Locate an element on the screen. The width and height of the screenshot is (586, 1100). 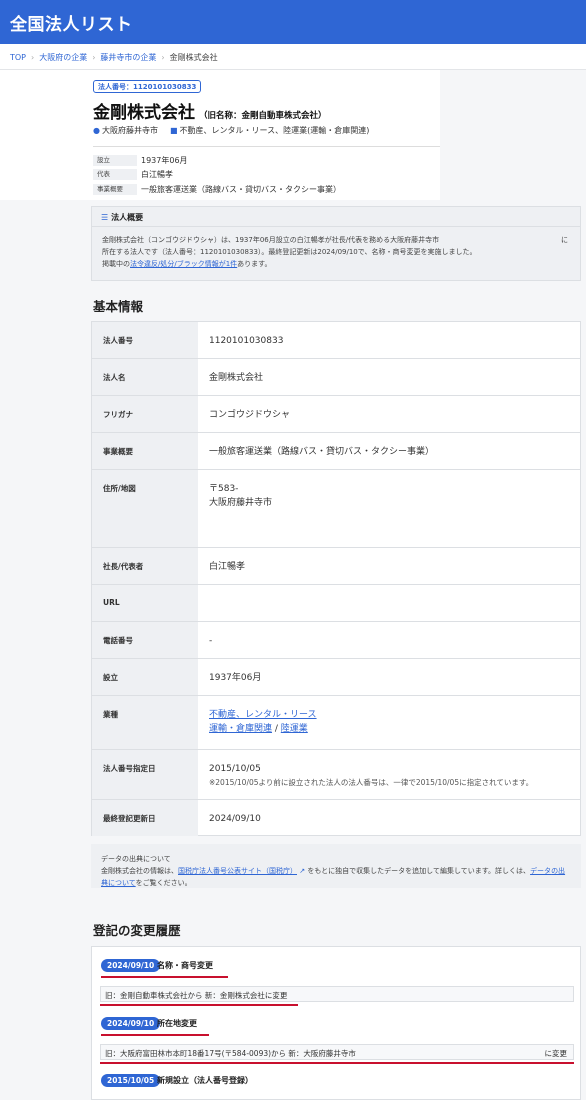
summary-line: 掲載中の法令違反/処分/ブラック情報が1件あります。 is located at coordinates (336, 264).